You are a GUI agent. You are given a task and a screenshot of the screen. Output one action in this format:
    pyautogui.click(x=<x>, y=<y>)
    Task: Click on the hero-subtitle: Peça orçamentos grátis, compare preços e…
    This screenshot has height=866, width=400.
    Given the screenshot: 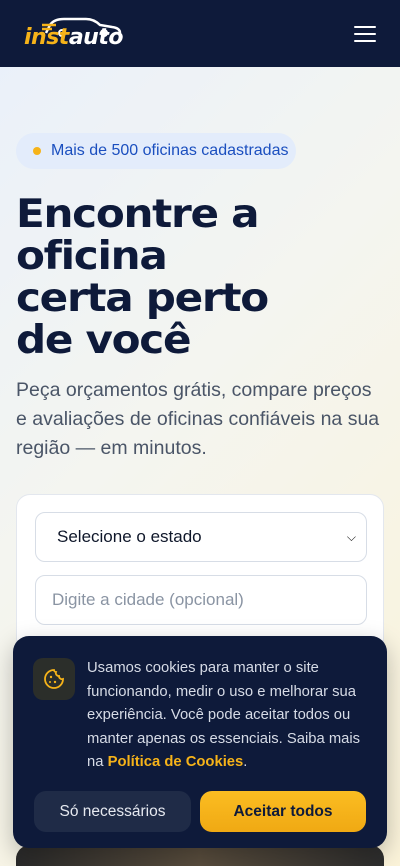 What is the action you would take?
    pyautogui.click(x=198, y=419)
    